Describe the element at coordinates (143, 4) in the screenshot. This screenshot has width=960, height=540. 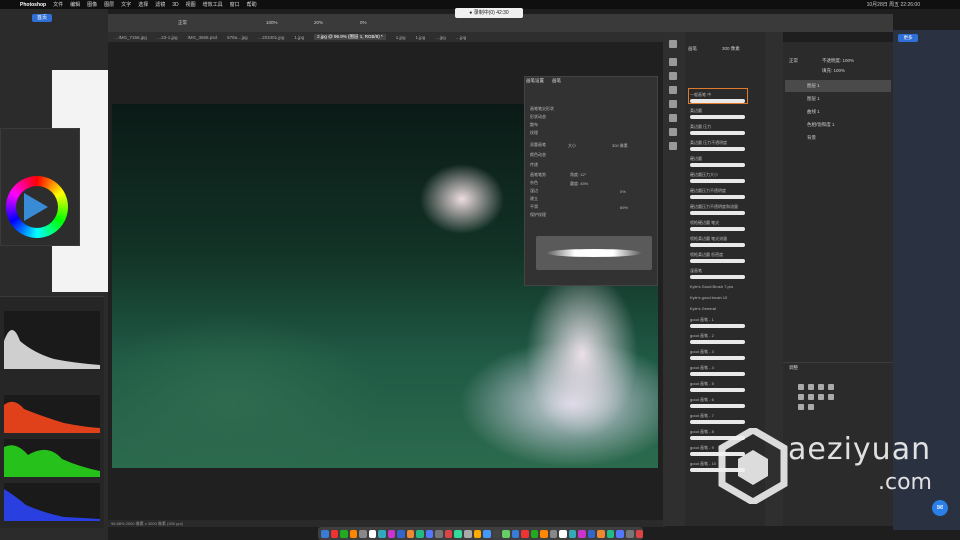
I see `menu-select: 选择` at that location.